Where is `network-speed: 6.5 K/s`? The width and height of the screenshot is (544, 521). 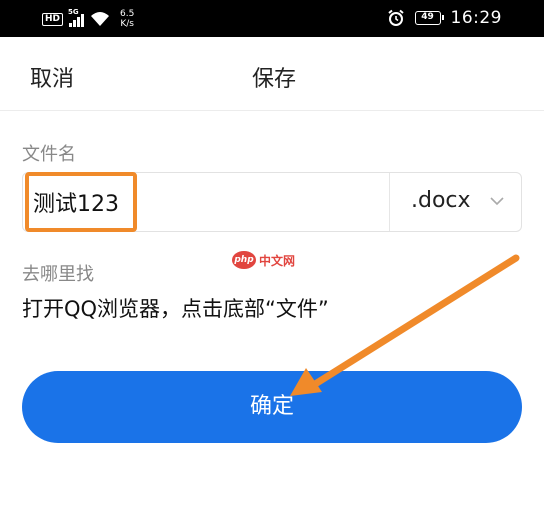
network-speed: 6.5 K/s is located at coordinates (127, 19).